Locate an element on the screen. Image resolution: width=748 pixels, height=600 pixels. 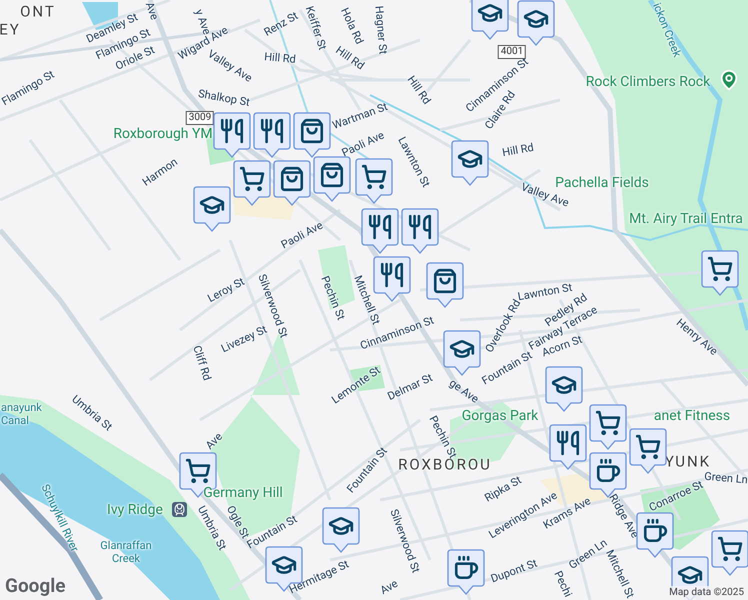
place-label: Roxborough YM is located at coordinates (163, 134).